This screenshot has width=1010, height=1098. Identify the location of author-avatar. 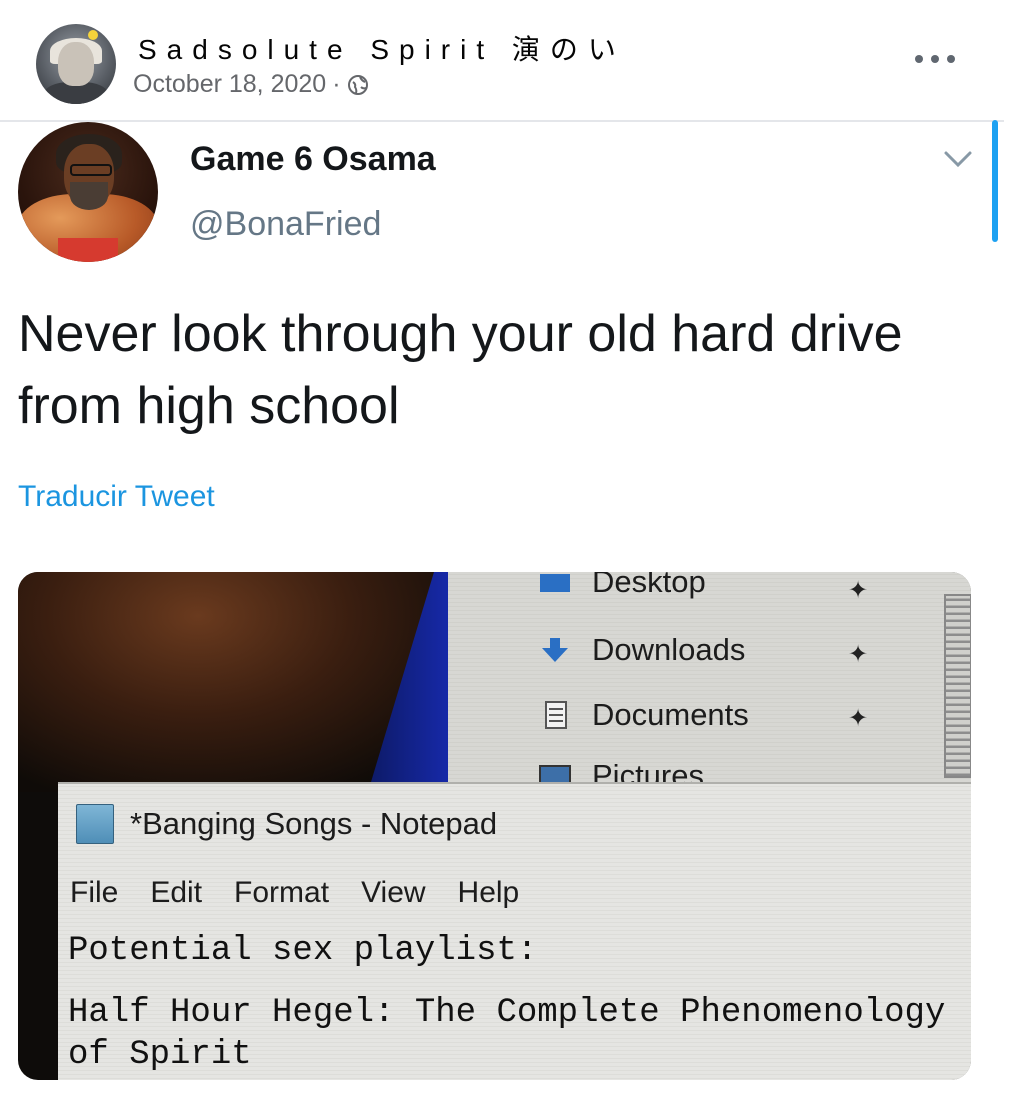
(76, 64).